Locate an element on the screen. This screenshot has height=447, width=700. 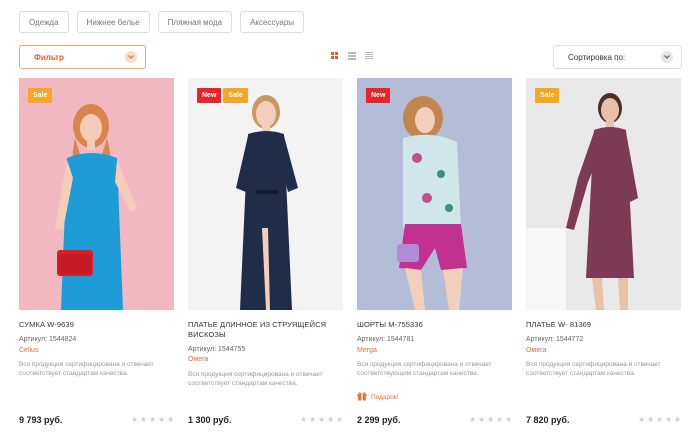
filter-dropdown: Фильтр is located at coordinates (82, 57).